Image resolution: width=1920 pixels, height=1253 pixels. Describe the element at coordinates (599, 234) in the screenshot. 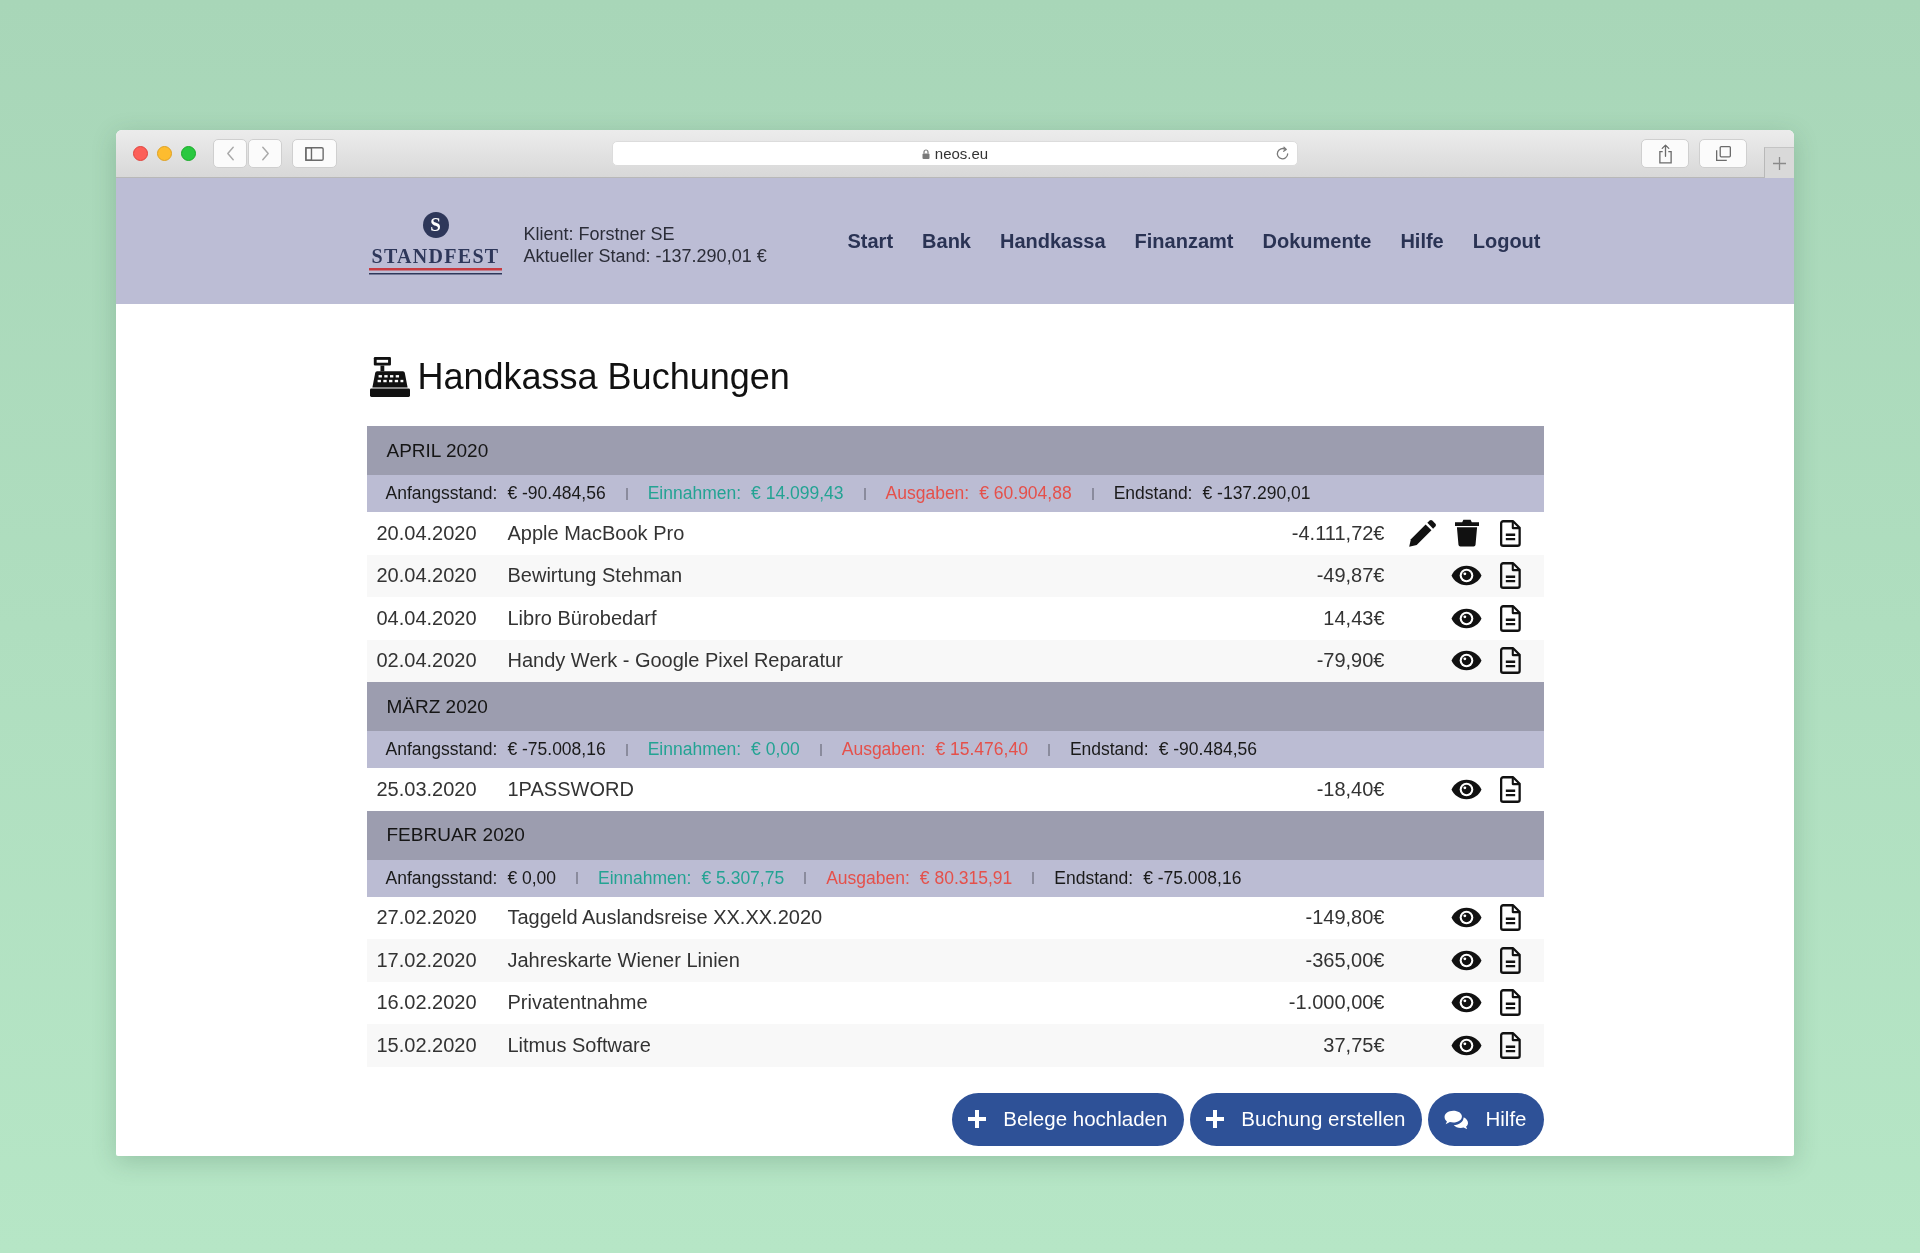

I see `client-name: Klient: Forstner SE` at that location.